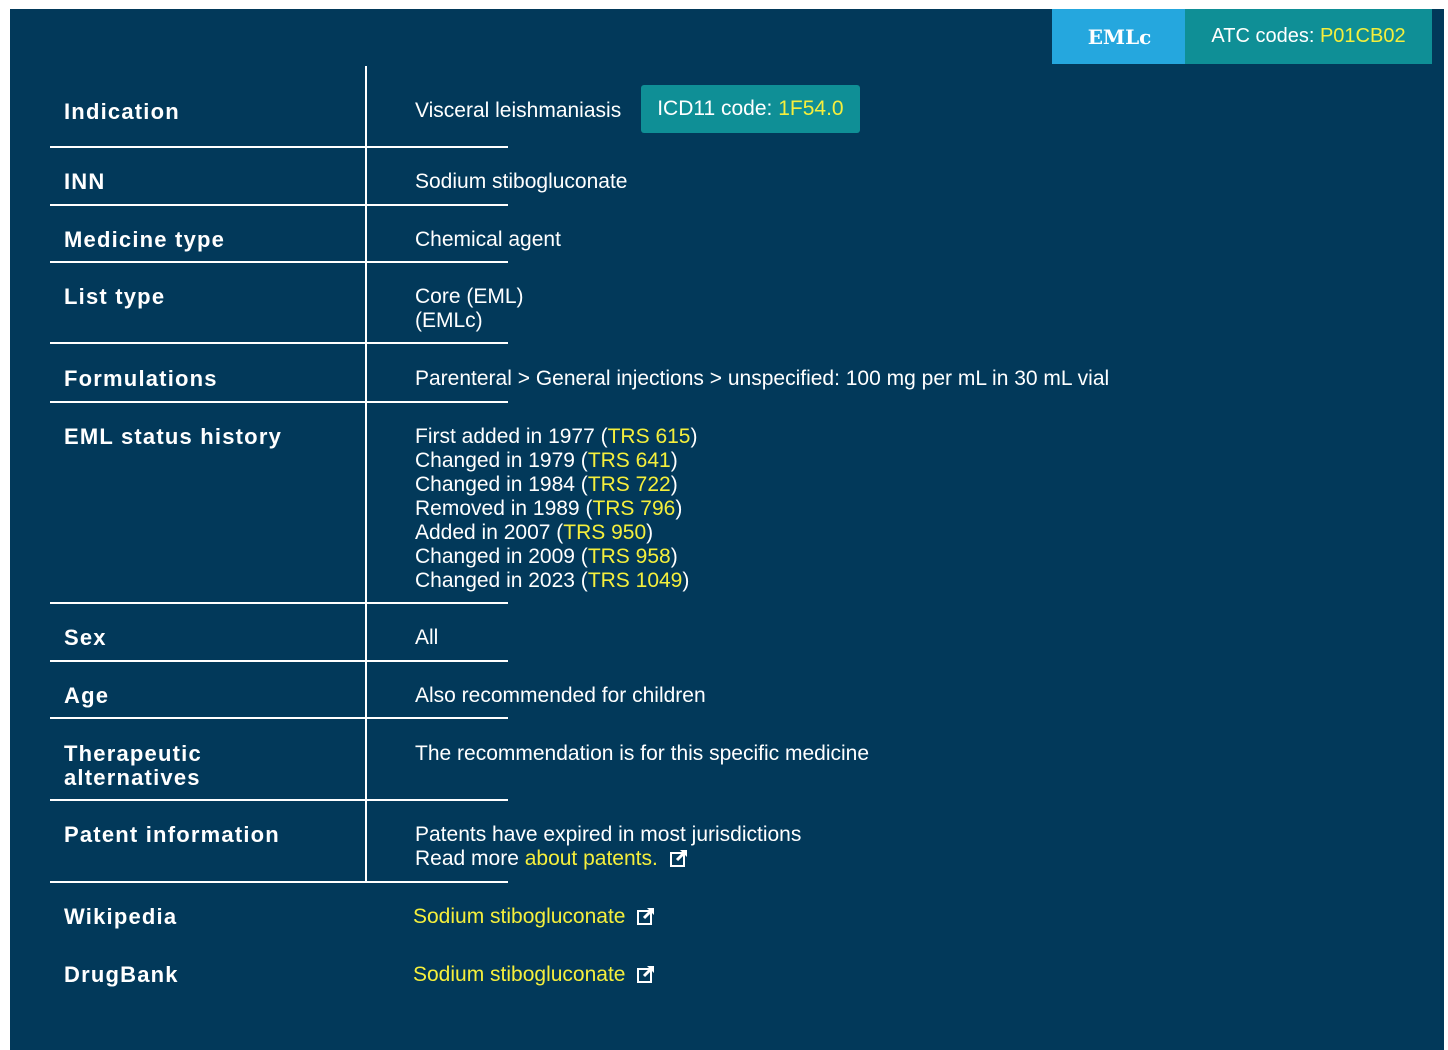 This screenshot has width=1448, height=1050. Describe the element at coordinates (637, 110) in the screenshot. I see `indication-value: Visceral leishmaniasis ICD11 code: 1F54.0` at that location.